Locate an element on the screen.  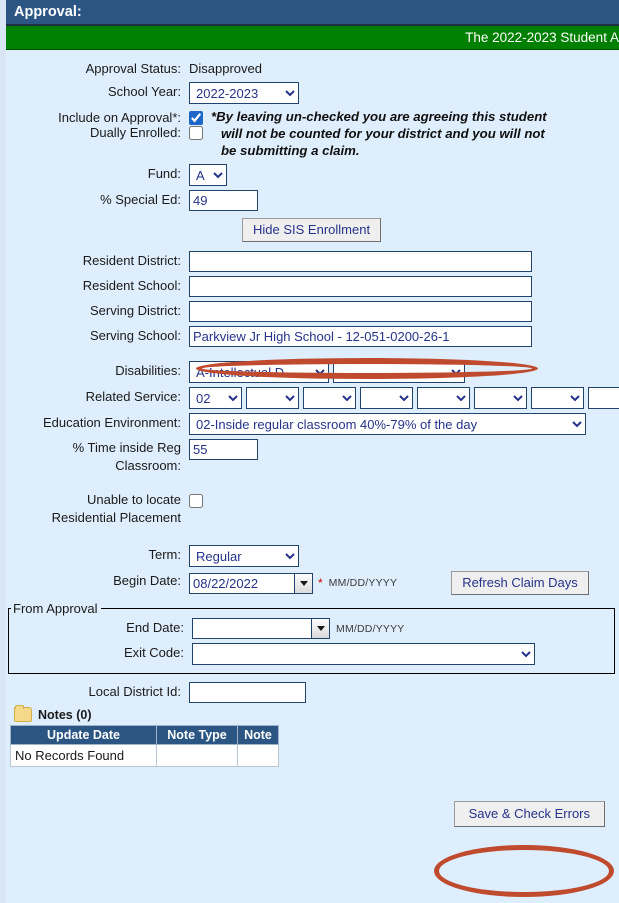
begin-date-calendar-icon is located at coordinates (303, 583).